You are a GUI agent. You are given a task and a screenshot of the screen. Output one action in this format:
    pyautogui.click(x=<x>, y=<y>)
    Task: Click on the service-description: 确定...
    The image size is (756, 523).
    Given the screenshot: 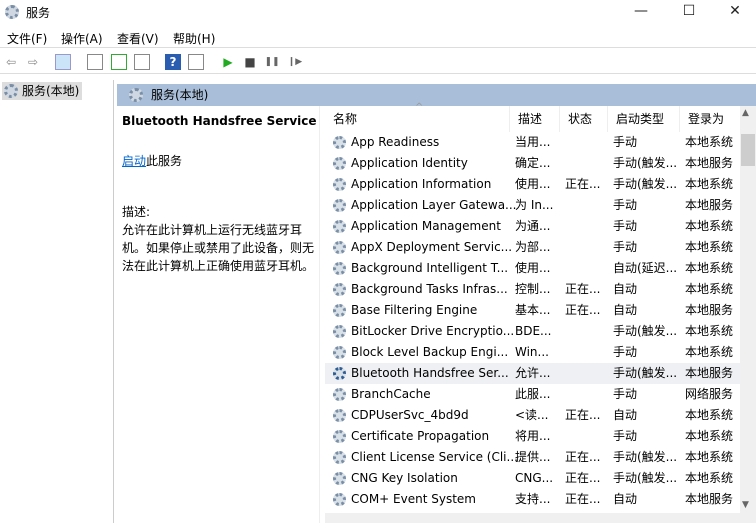 What is the action you would take?
    pyautogui.click(x=533, y=163)
    